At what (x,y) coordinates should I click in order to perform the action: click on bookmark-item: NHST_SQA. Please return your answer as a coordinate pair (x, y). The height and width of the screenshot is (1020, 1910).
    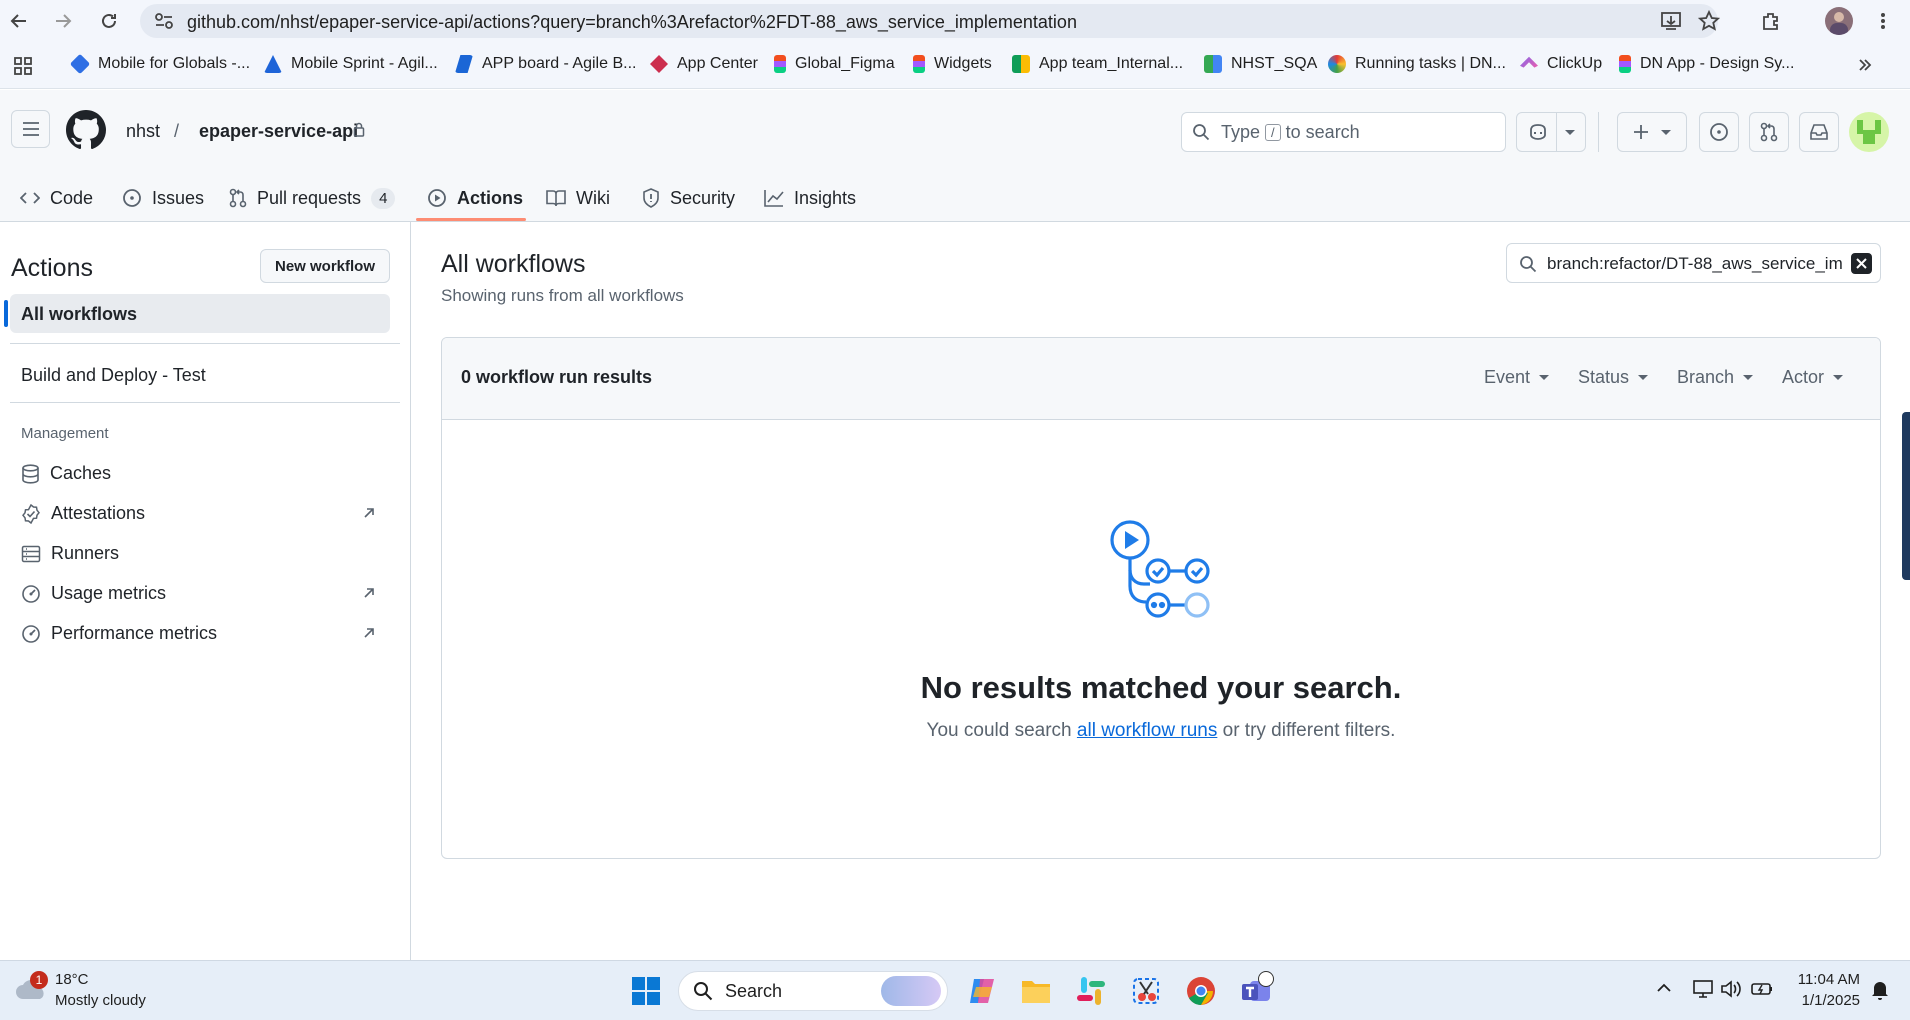
    Looking at the image, I should click on (1260, 64).